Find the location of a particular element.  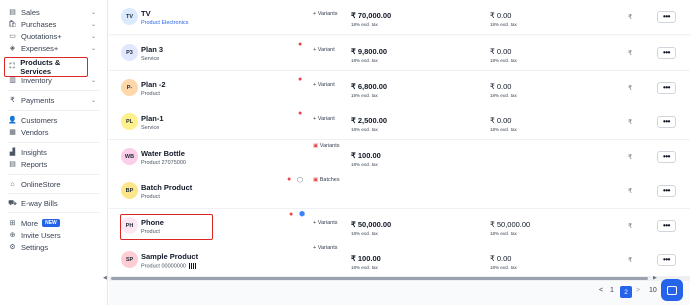

globe-icon: ● is located at coordinates (289, 179).